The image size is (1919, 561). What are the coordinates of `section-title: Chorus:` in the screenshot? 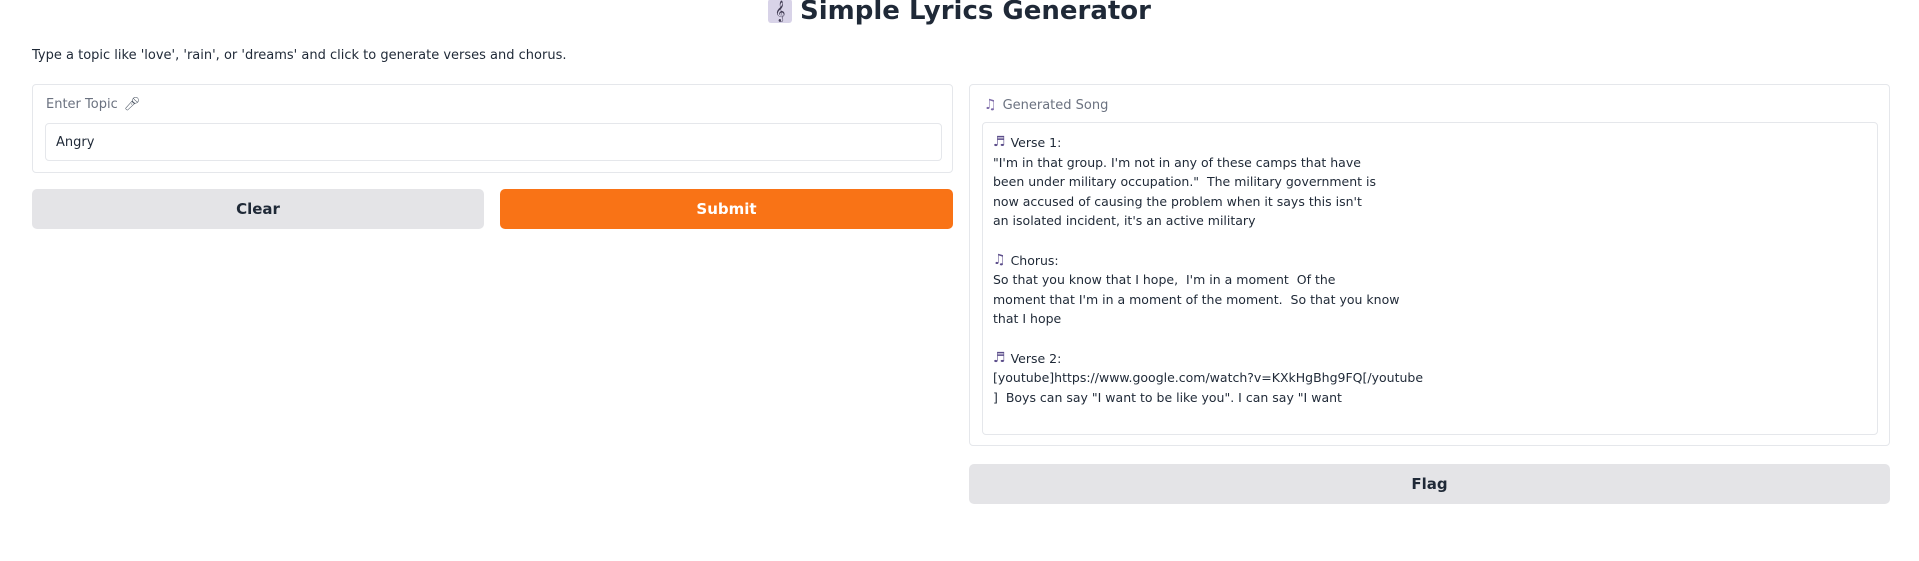 It's located at (1034, 260).